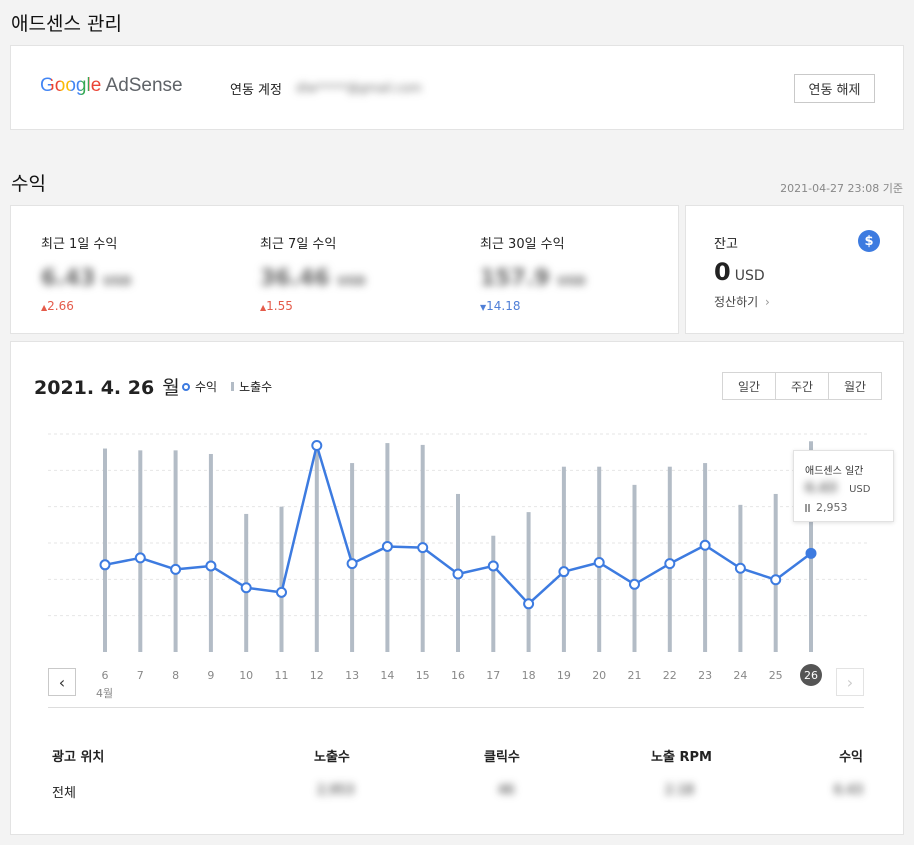  Describe the element at coordinates (848, 790) in the screenshot. I see `table-cell-revenue: 6.43` at that location.